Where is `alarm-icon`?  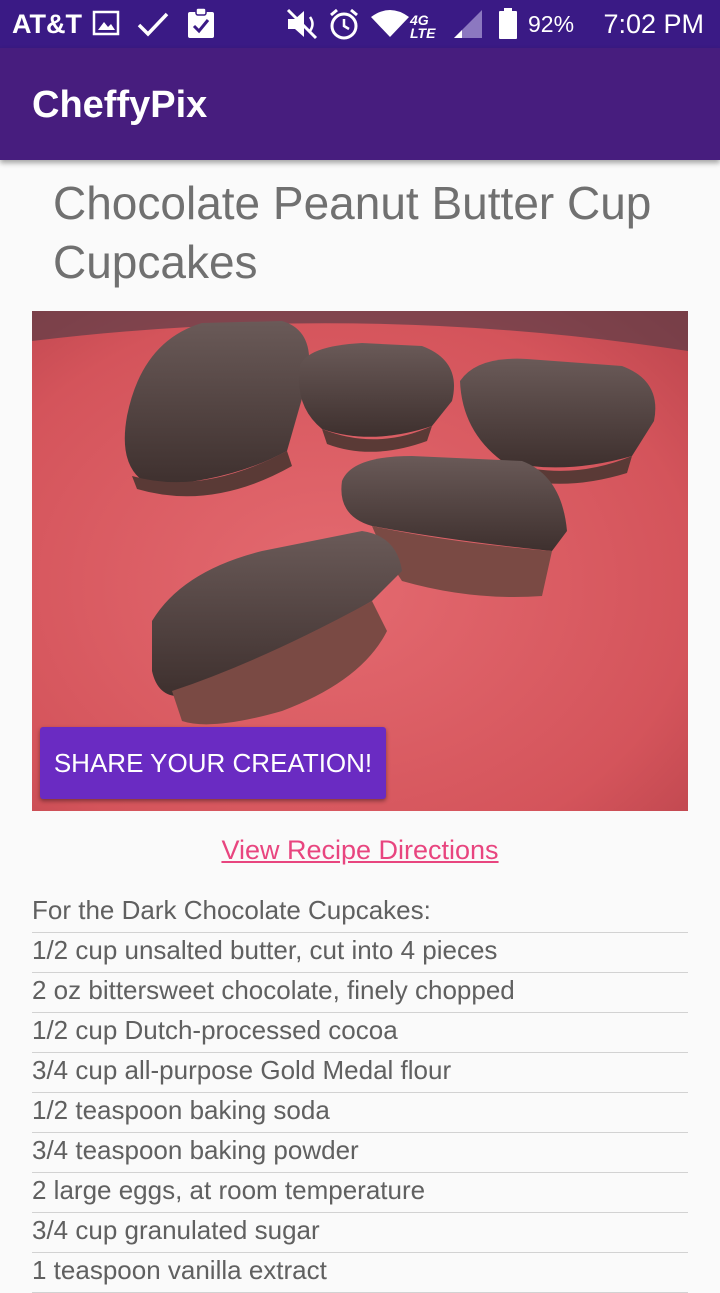 alarm-icon is located at coordinates (344, 24).